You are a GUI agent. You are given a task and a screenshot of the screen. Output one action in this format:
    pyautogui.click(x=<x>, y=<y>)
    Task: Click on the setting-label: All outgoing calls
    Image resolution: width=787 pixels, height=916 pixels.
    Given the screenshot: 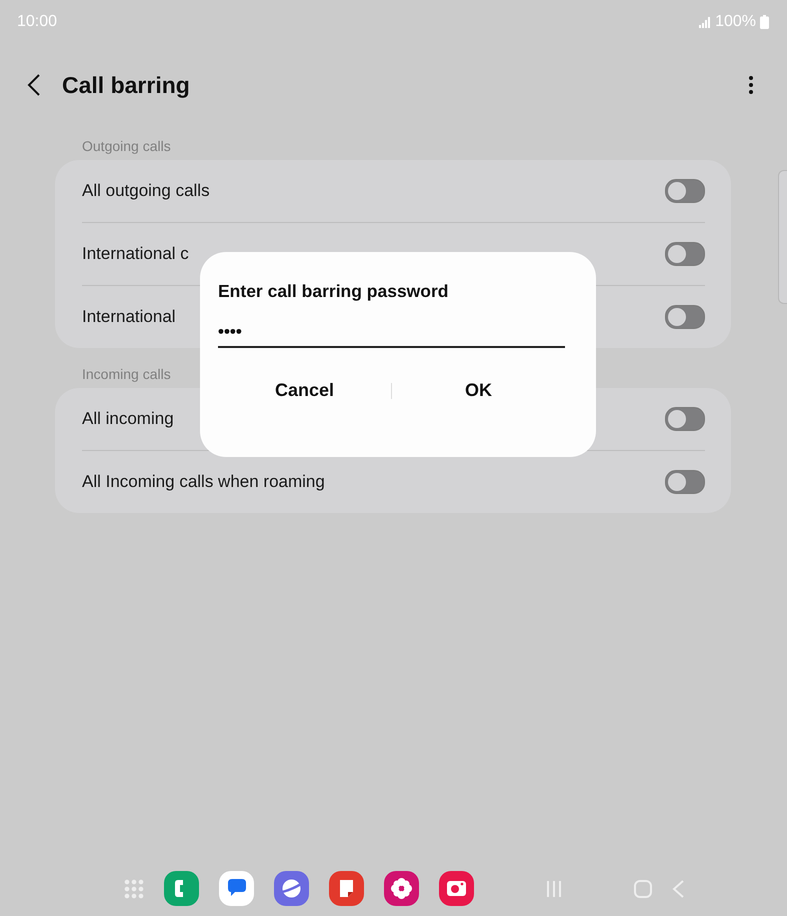 What is the action you would take?
    pyautogui.click(x=146, y=191)
    